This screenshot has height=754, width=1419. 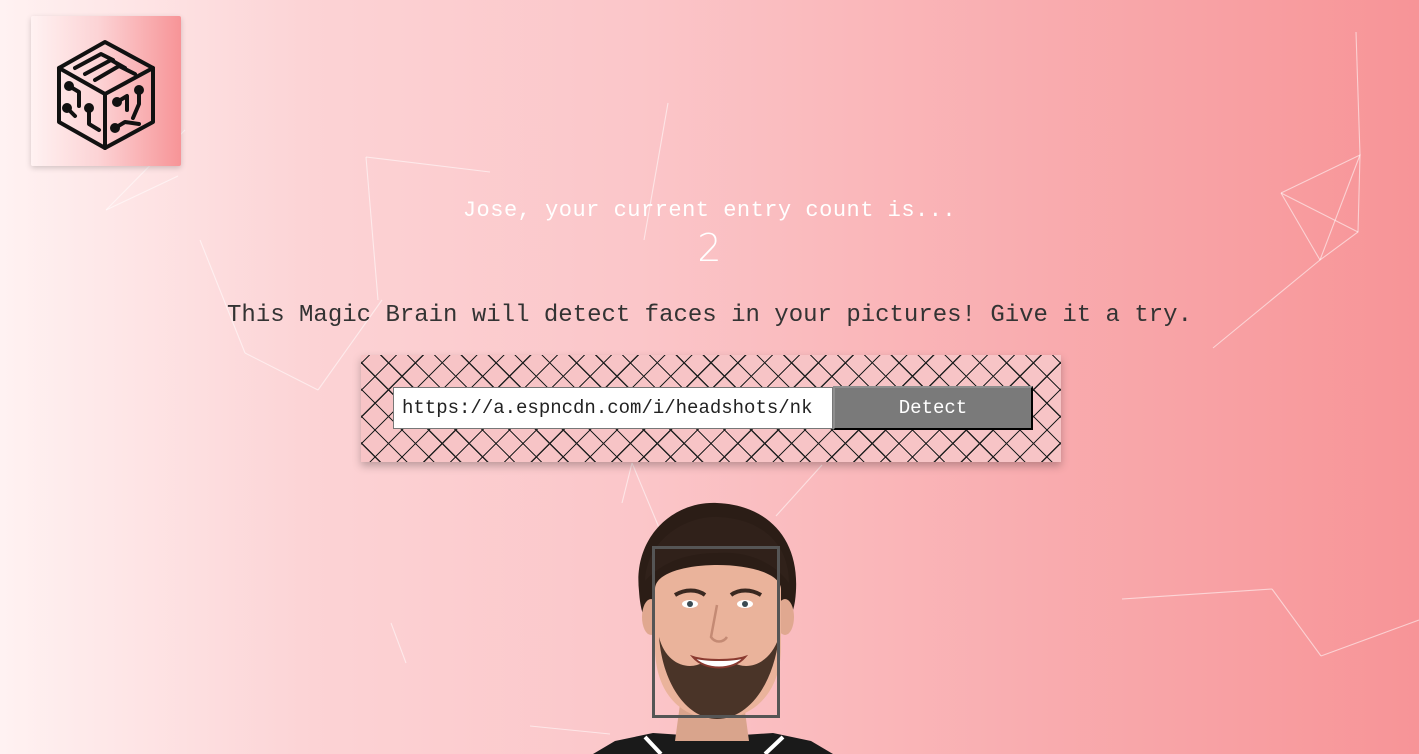 What do you see at coordinates (106, 95) in the screenshot?
I see `brain-circuit-cube-icon` at bounding box center [106, 95].